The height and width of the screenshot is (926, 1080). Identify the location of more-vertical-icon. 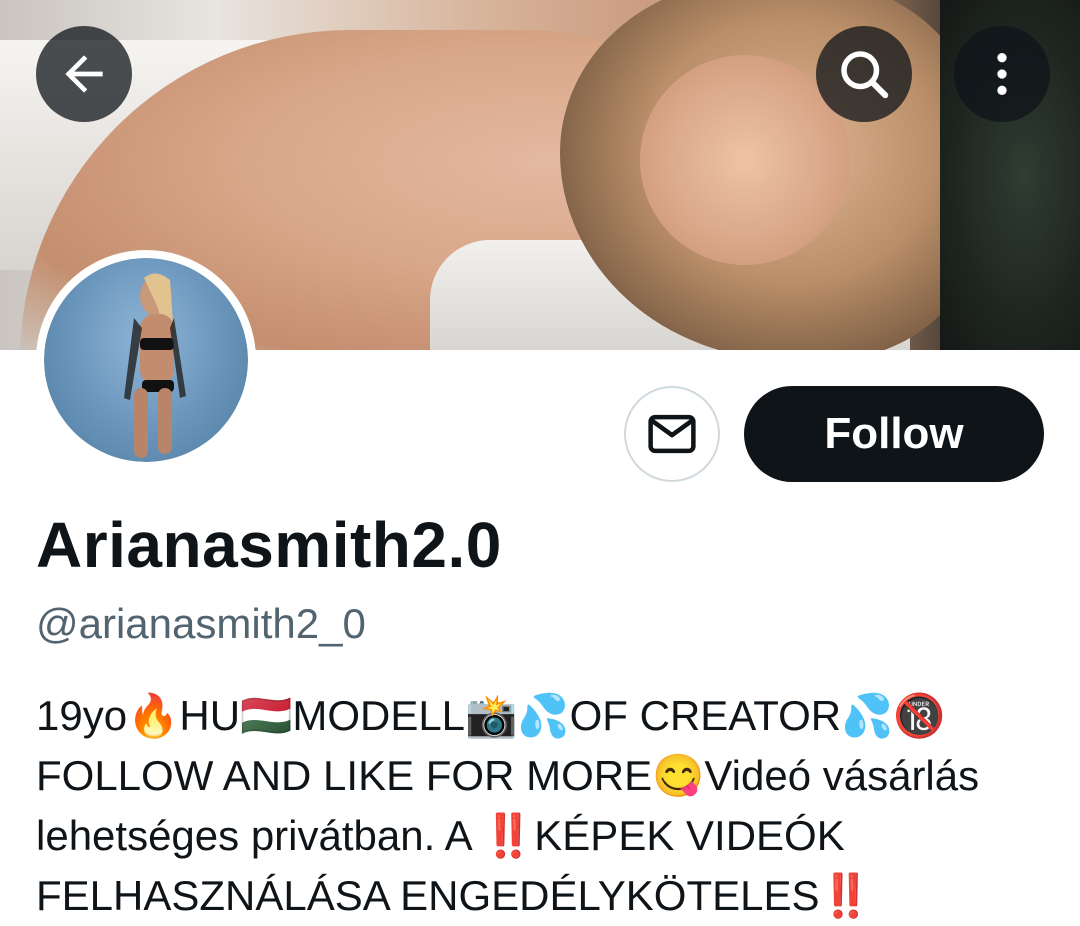
(1002, 74).